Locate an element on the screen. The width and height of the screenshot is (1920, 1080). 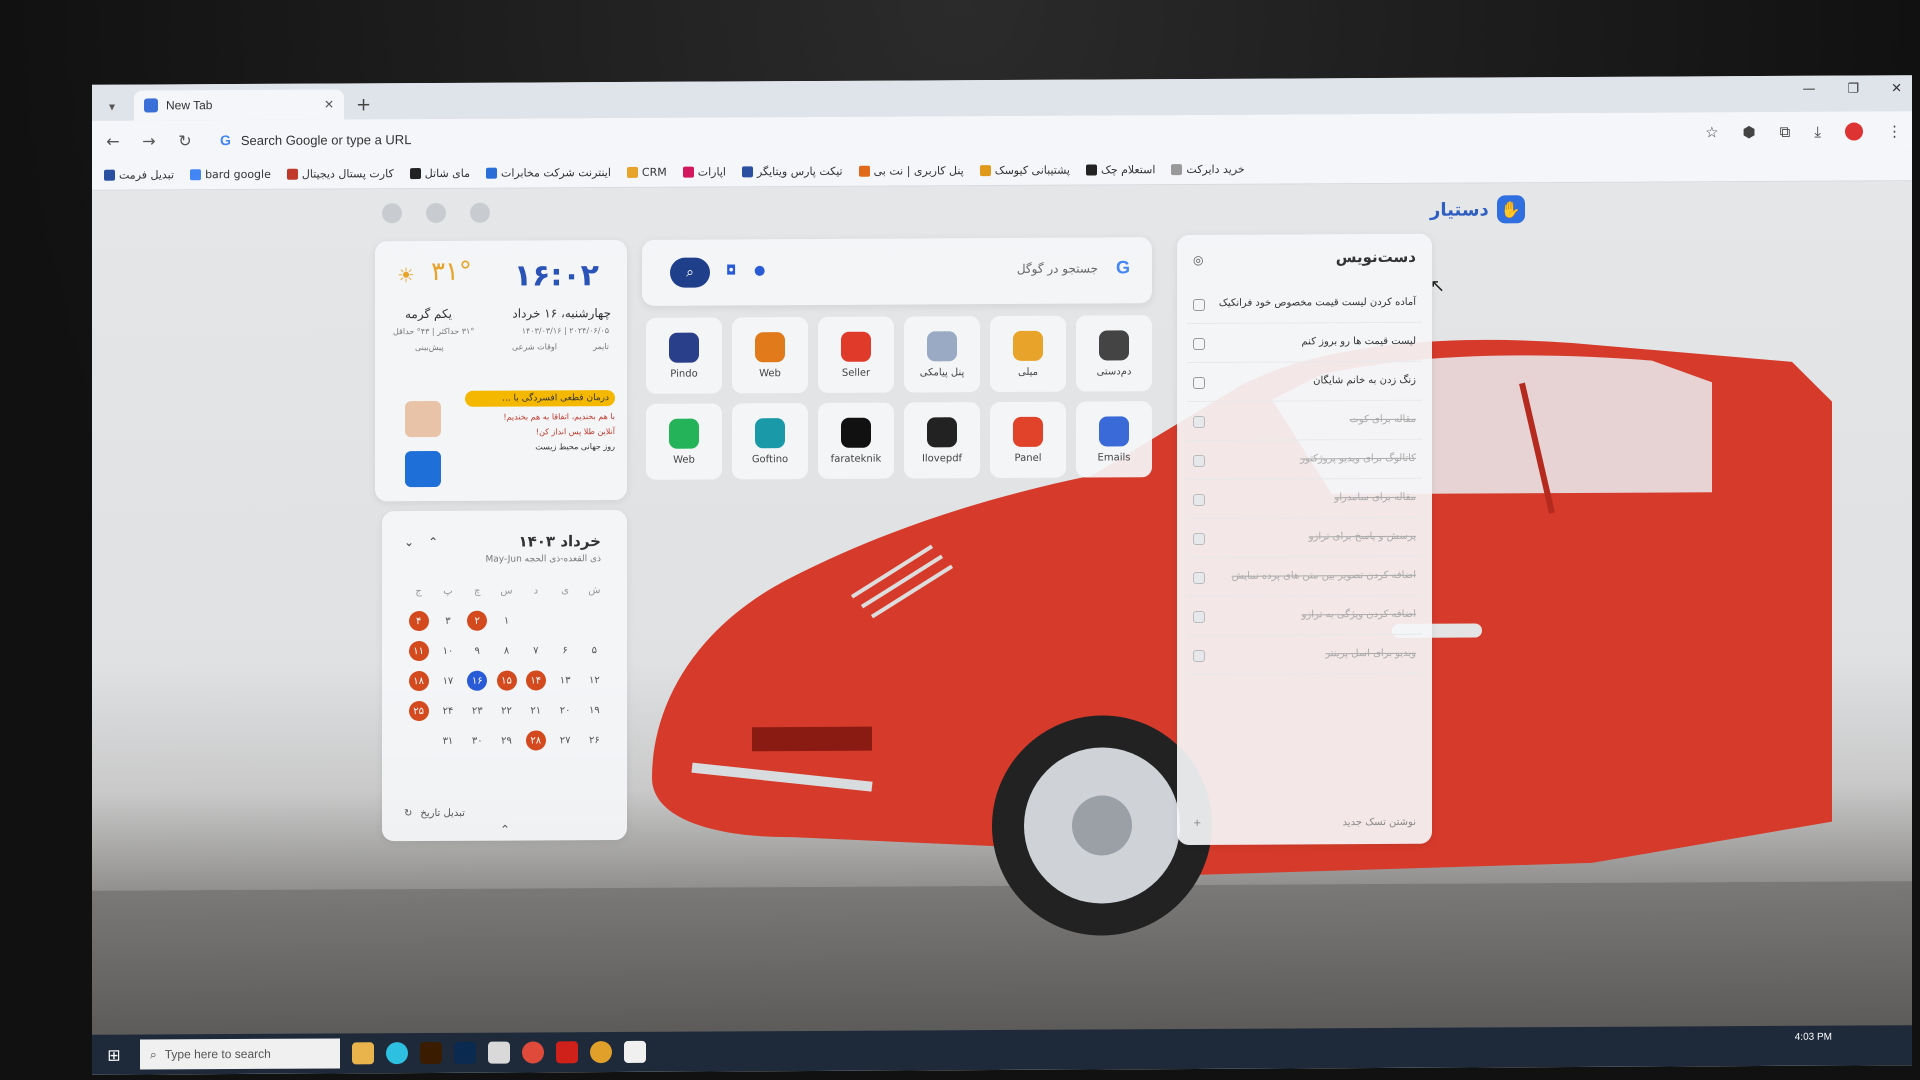
calendar-day: ۲۶ is located at coordinates (594, 740).